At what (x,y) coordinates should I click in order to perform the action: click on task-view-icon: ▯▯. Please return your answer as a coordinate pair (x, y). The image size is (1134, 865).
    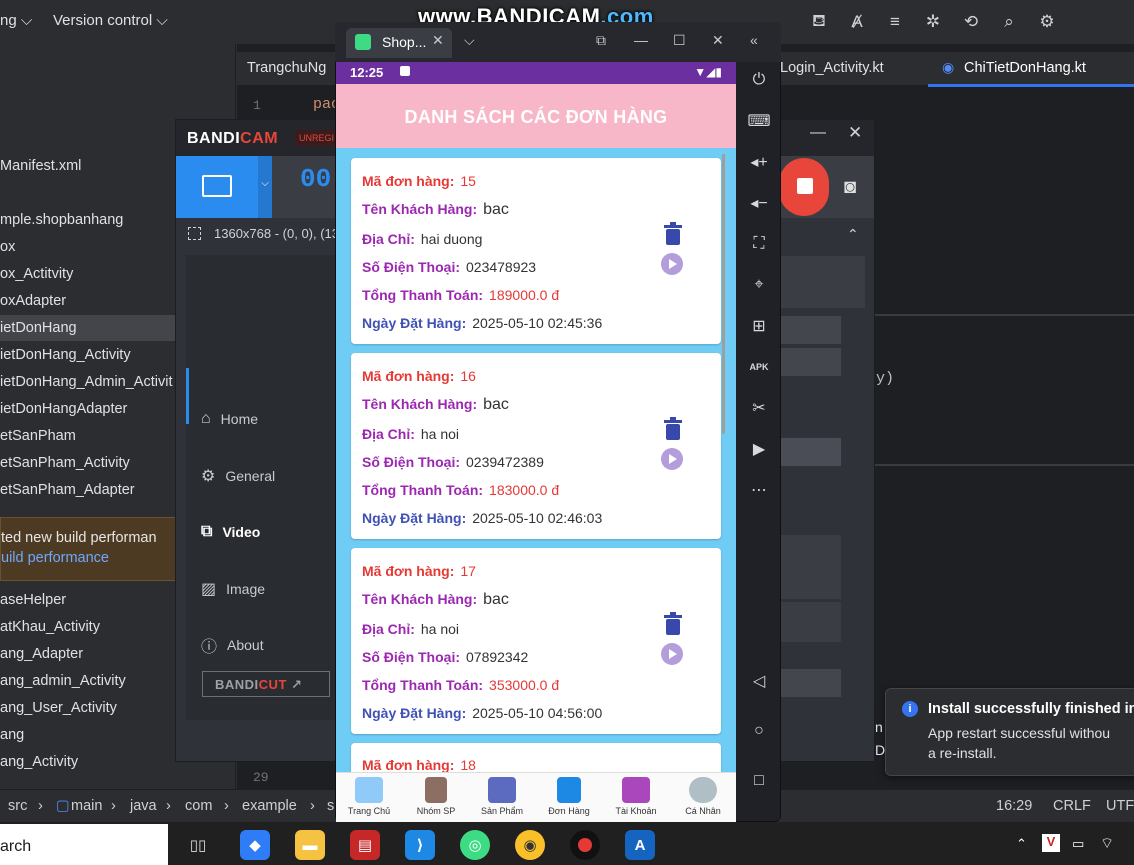
    Looking at the image, I should click on (198, 845).